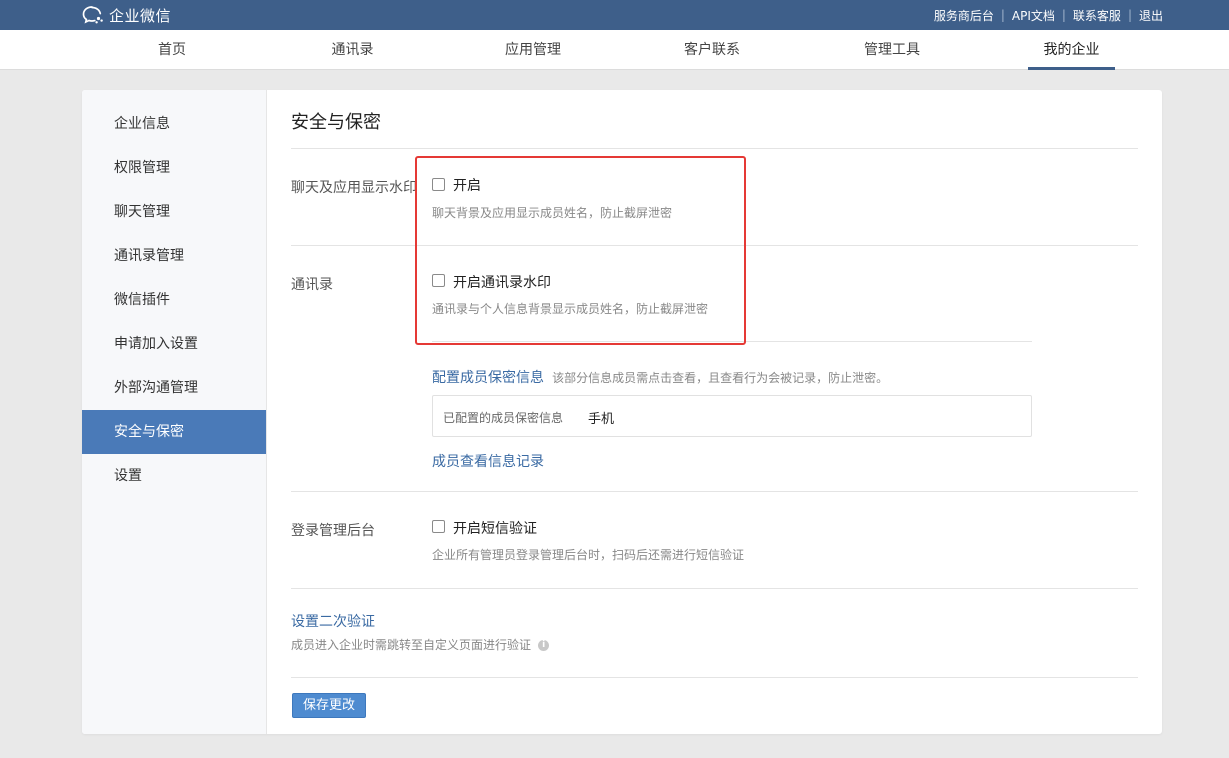 This screenshot has height=758, width=1229. What do you see at coordinates (312, 285) in the screenshot?
I see `contacts-label: 通讯录` at bounding box center [312, 285].